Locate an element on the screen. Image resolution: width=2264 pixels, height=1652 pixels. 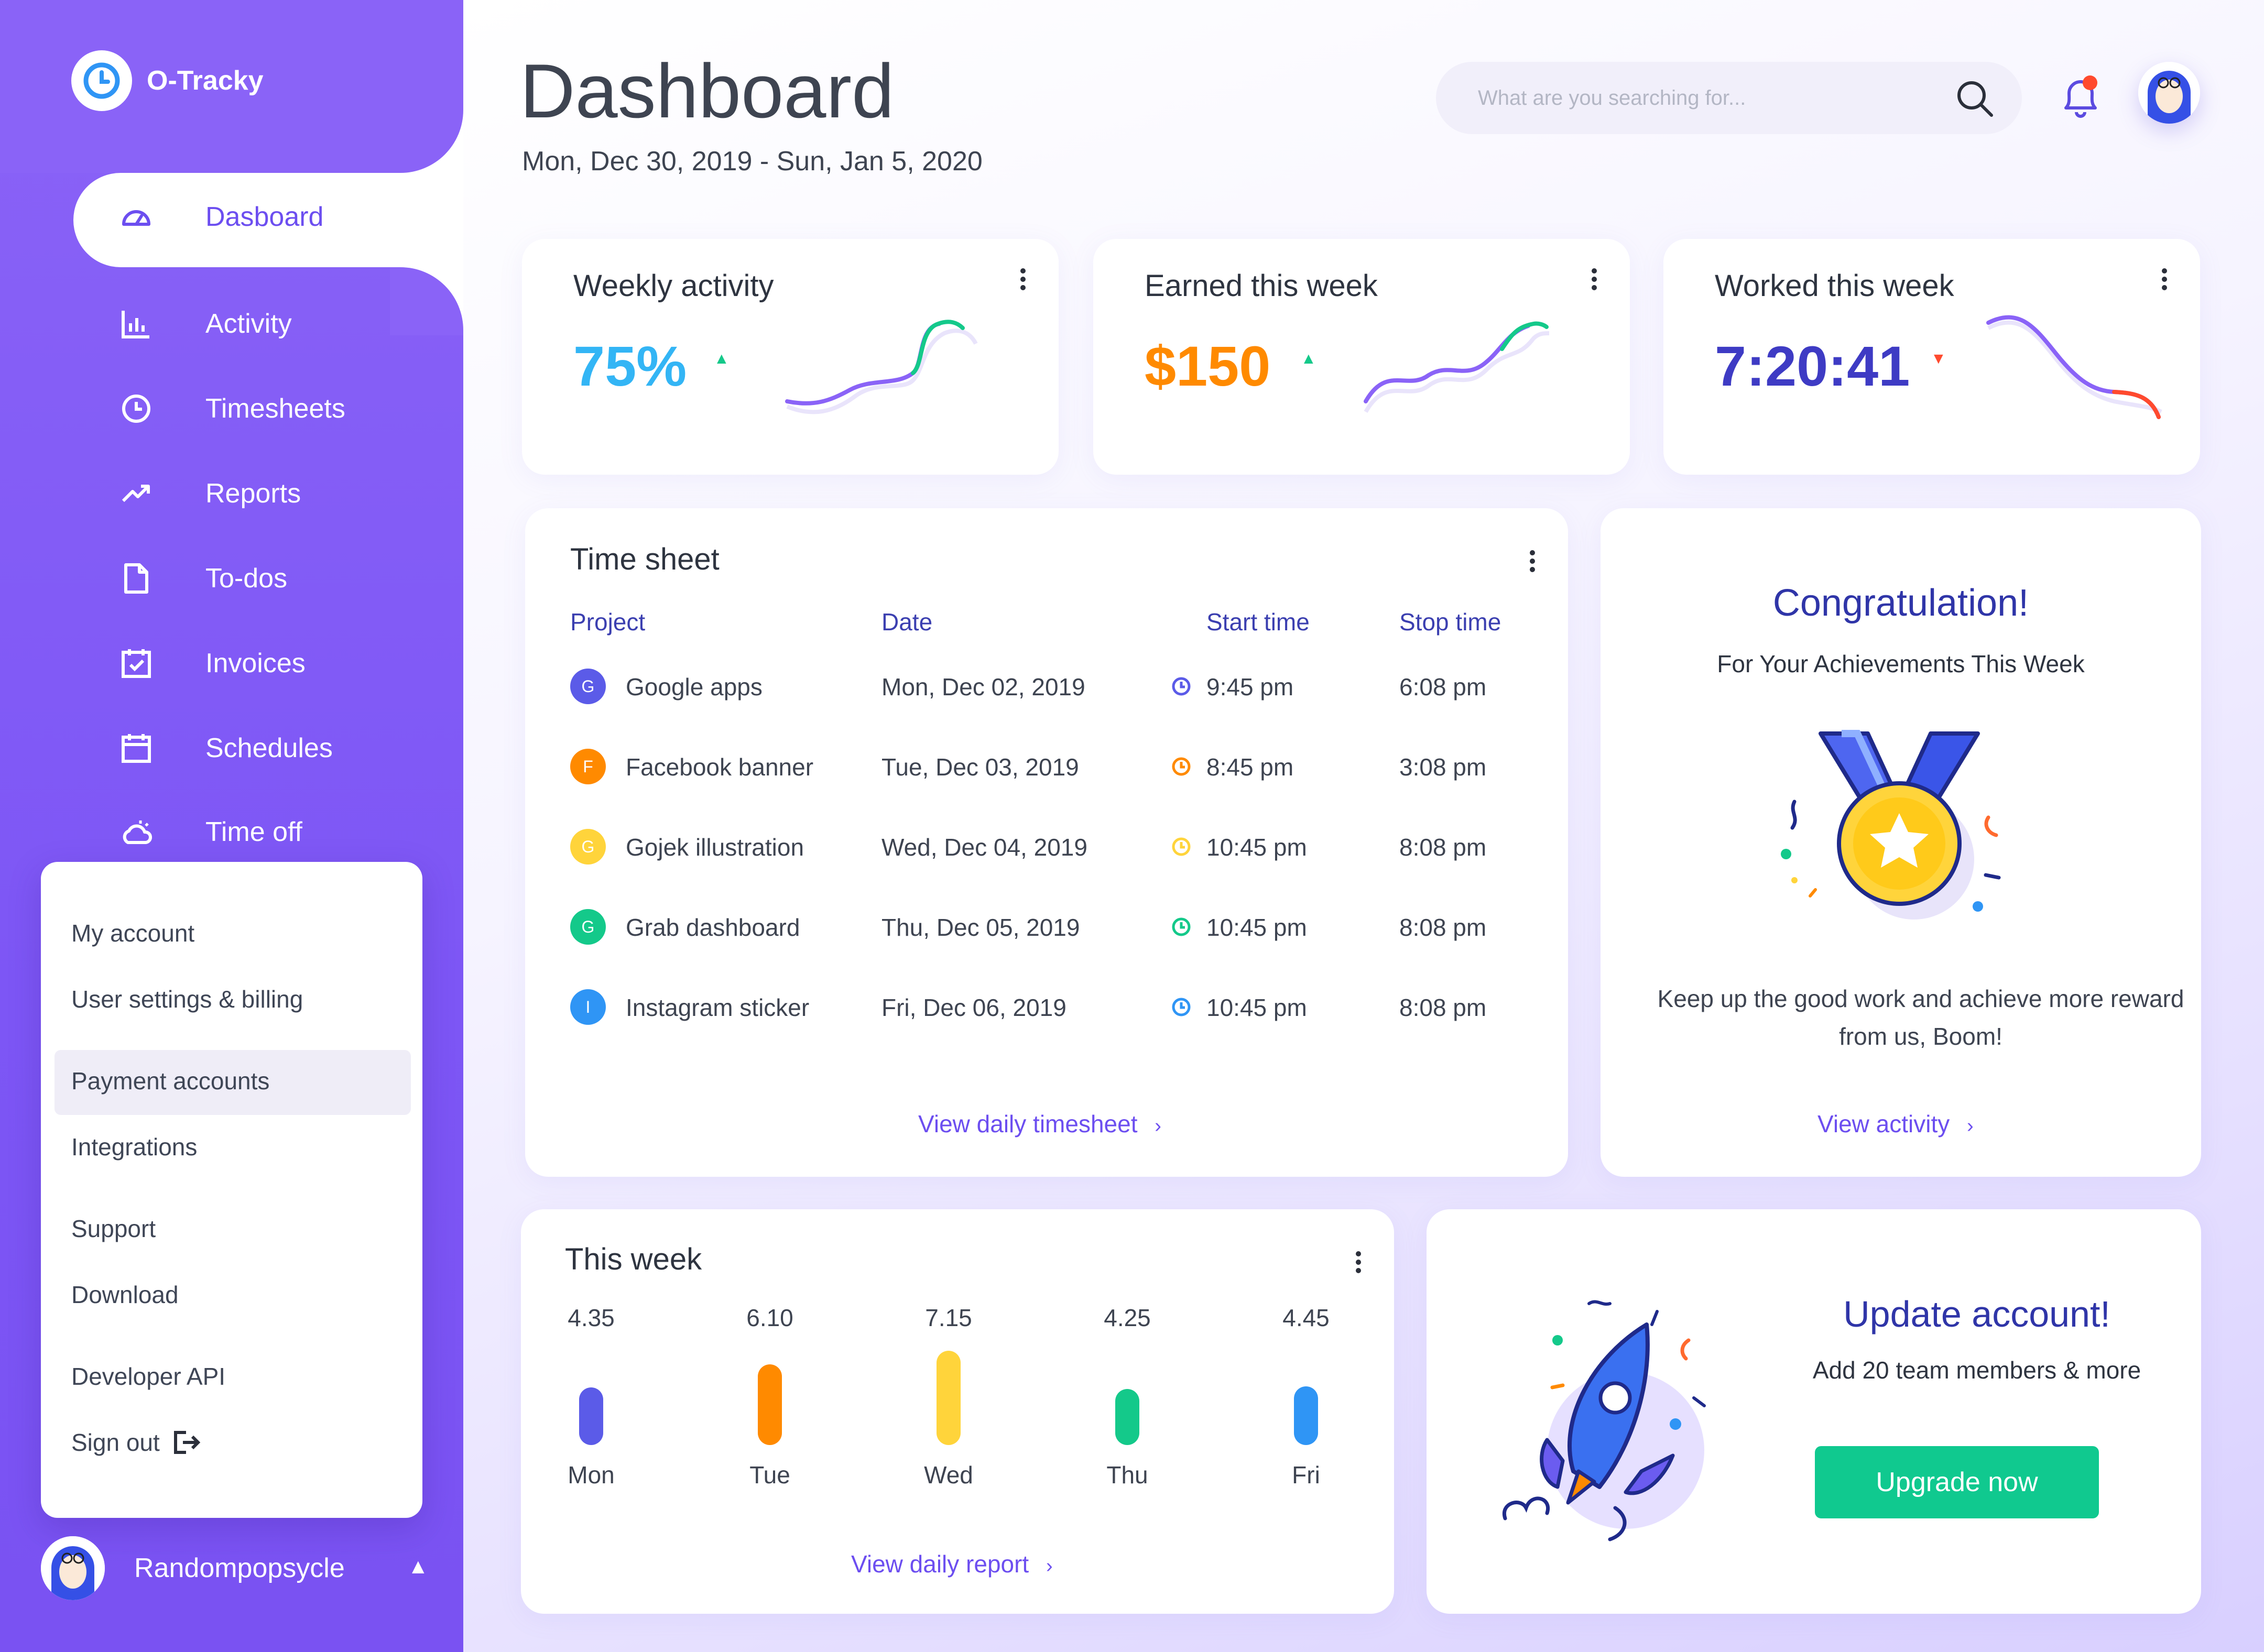
cloud-sun-icon is located at coordinates (136, 832).